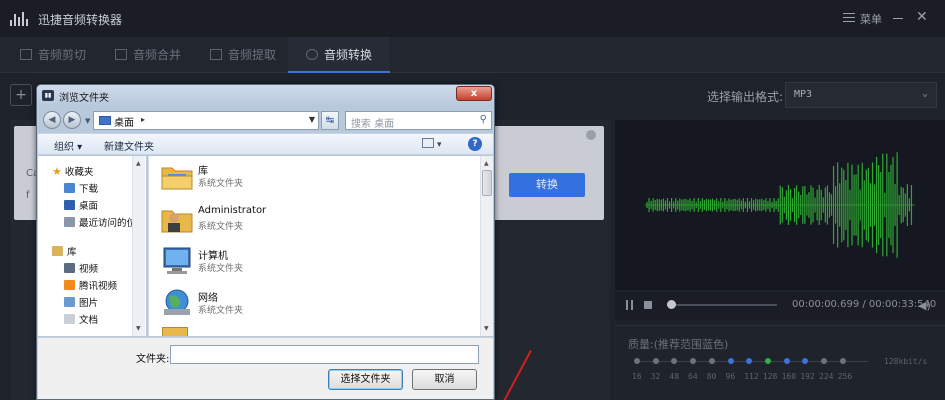 The height and width of the screenshot is (400, 945). Describe the element at coordinates (138, 246) in the screenshot. I see `tree-scrollbar: ▲ ▼` at that location.